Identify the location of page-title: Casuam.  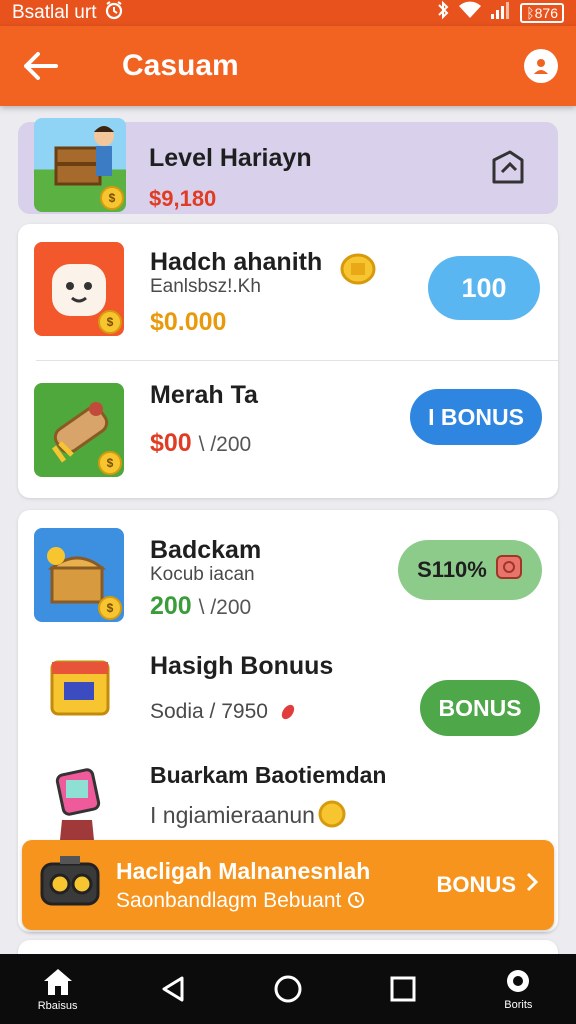
(180, 65).